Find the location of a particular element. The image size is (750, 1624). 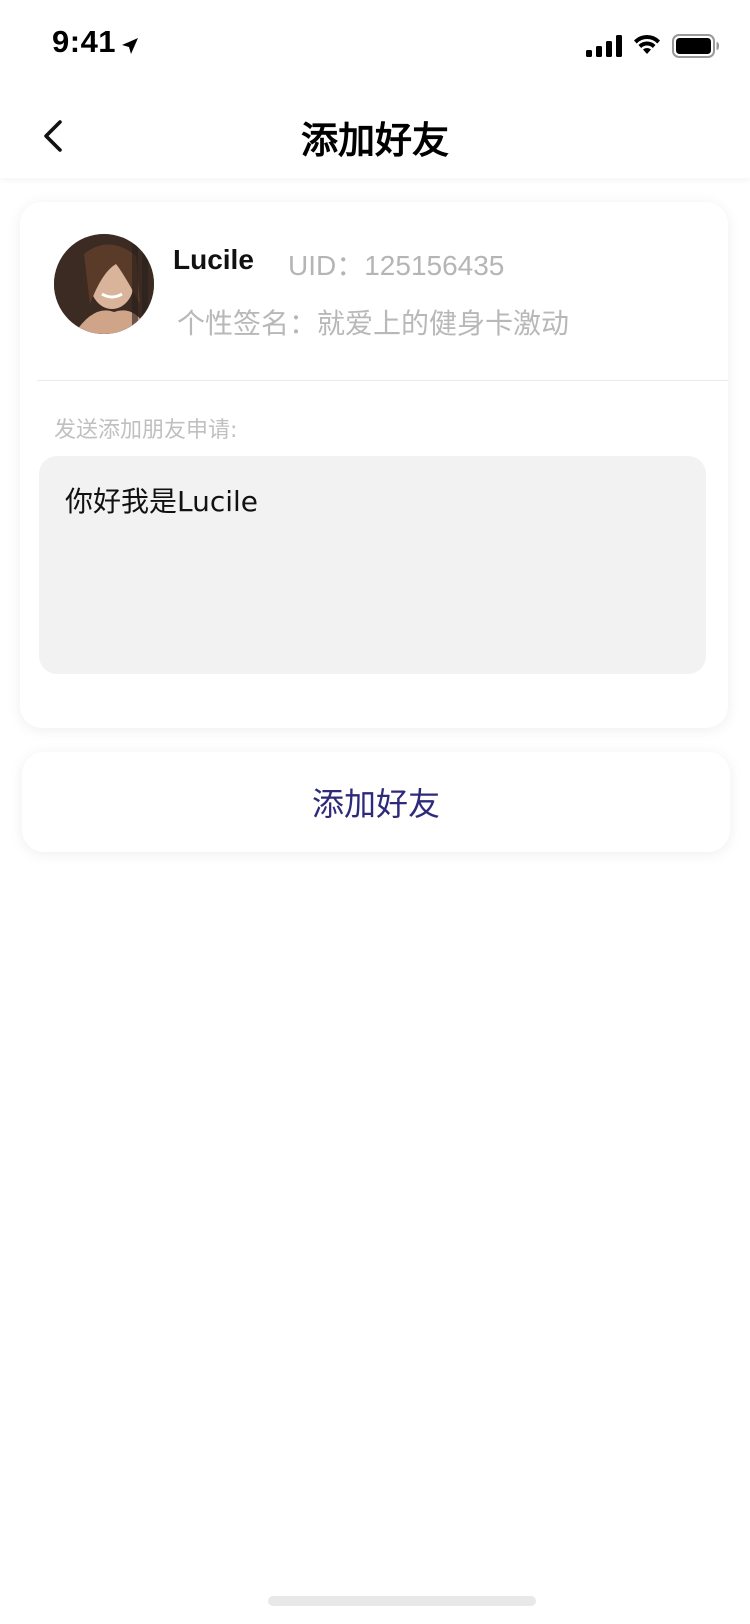

avatar-photo is located at coordinates (104, 284).